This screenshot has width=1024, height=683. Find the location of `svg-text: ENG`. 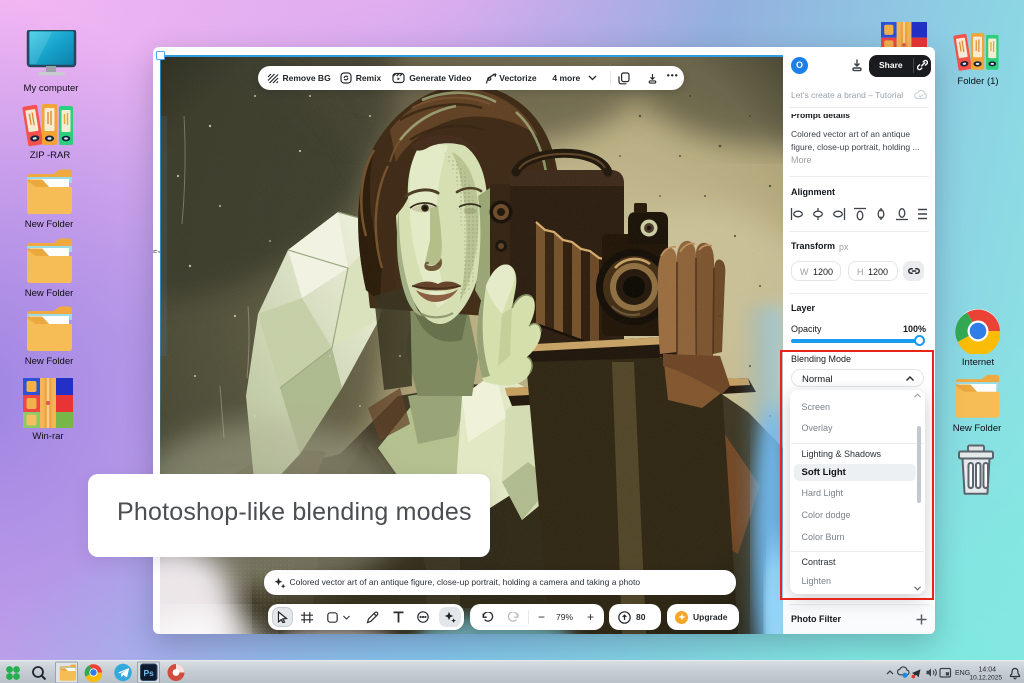

svg-text: ENG is located at coordinates (962, 673).